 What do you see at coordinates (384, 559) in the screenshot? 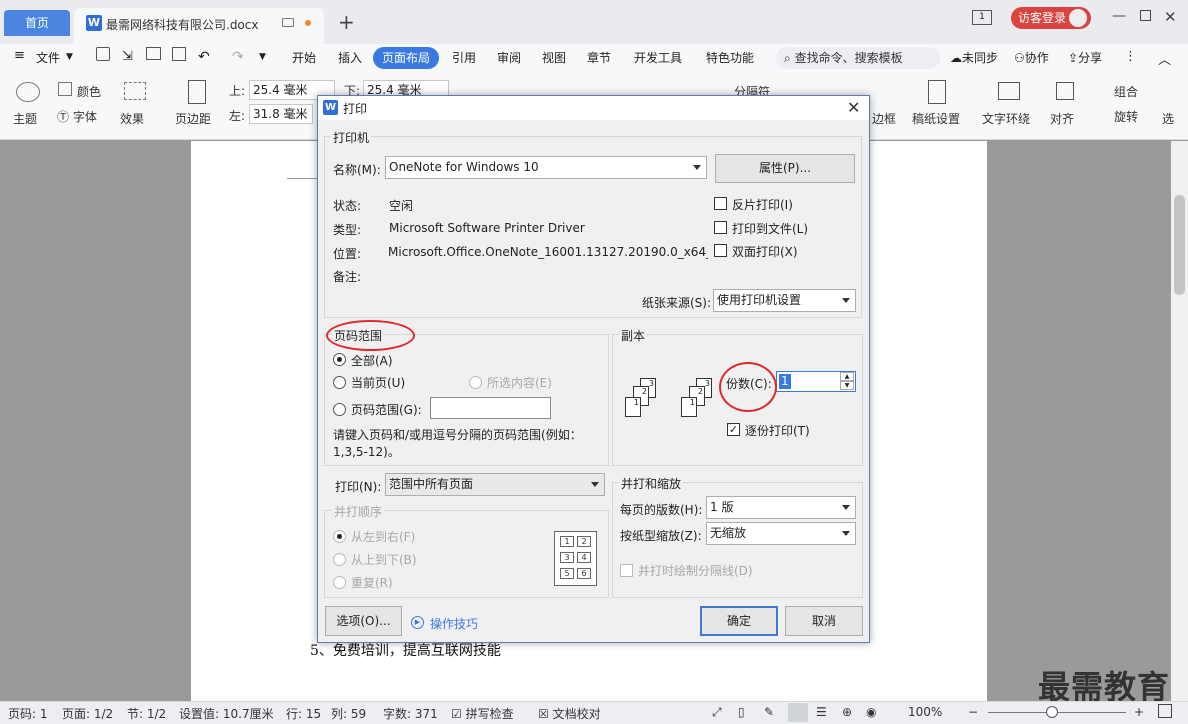
I see `top-to-bottom-label: 从上到下(B)` at bounding box center [384, 559].